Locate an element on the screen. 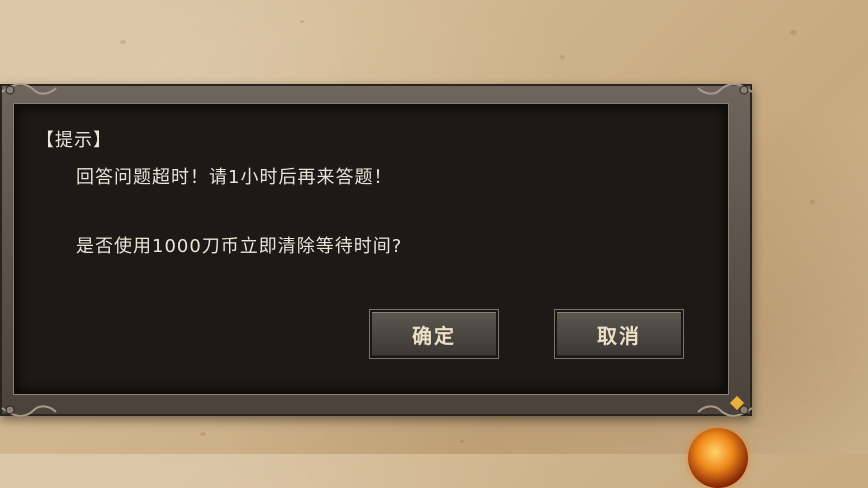  timeout-message: 回答问题超时！请1小时后再来答题！ is located at coordinates (234, 177).